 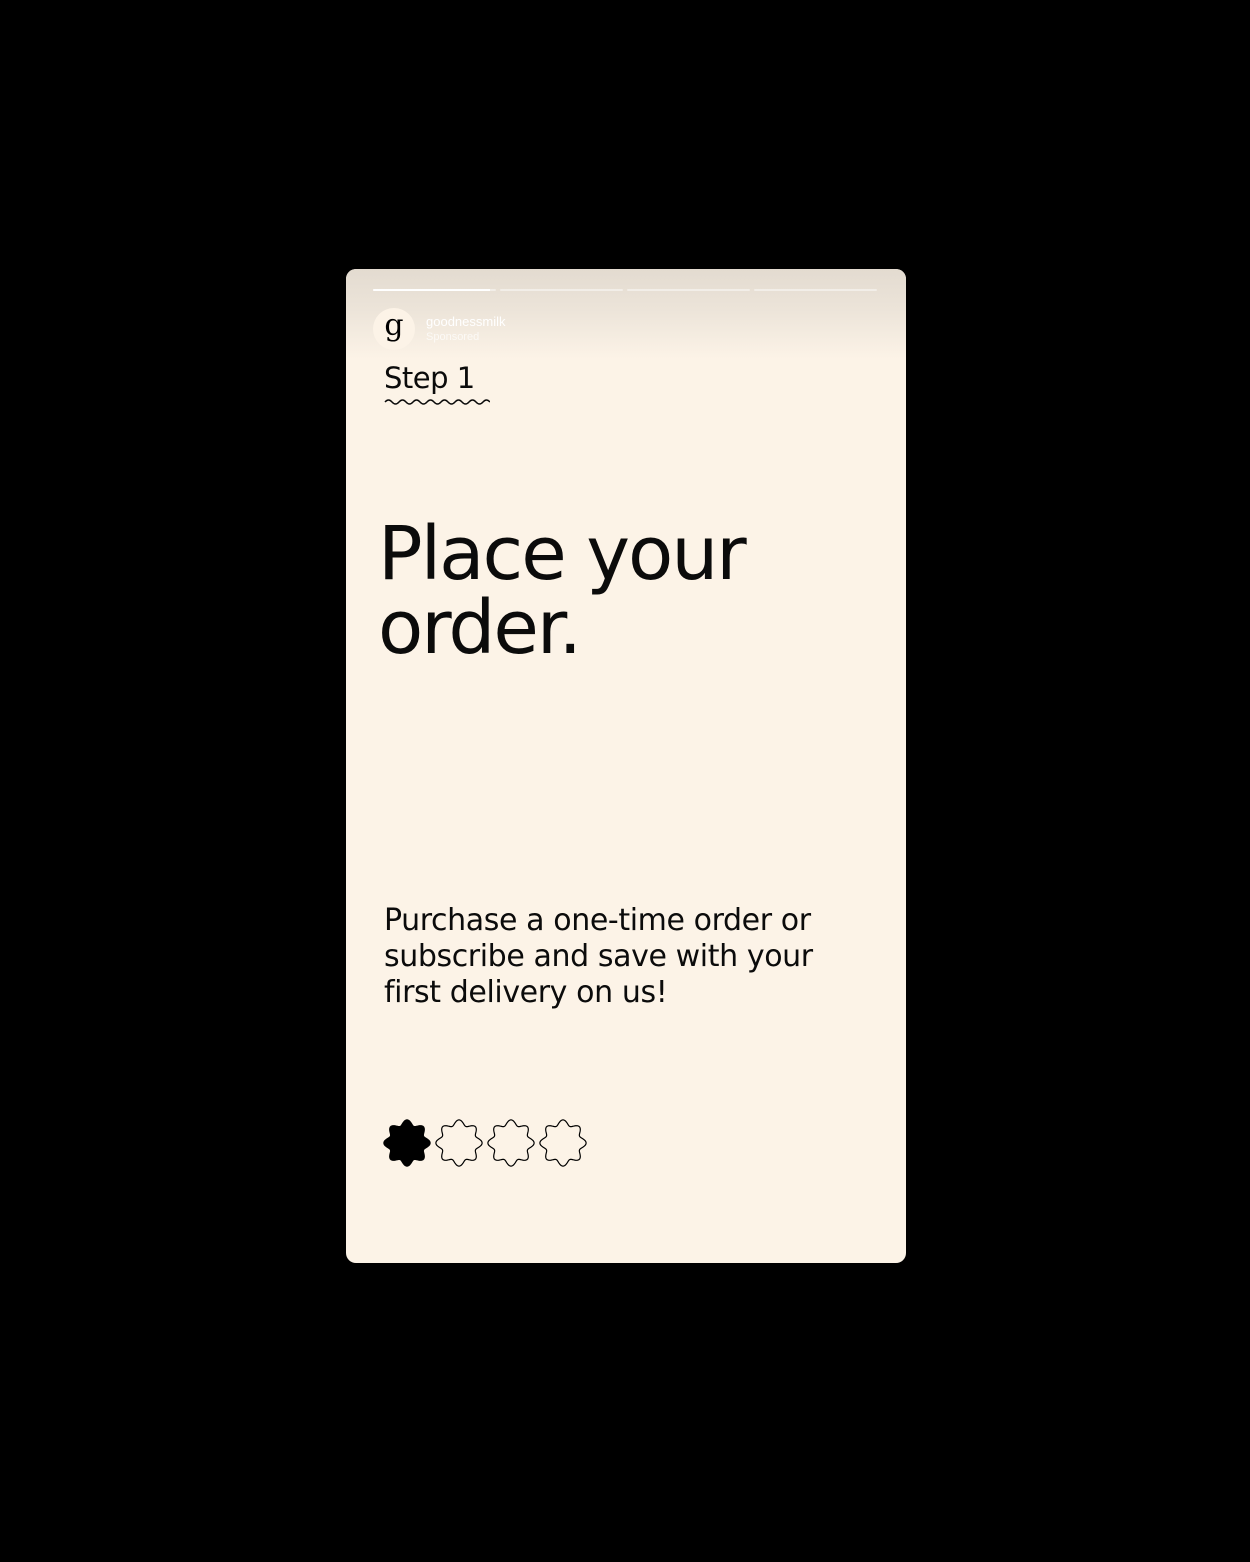 What do you see at coordinates (562, 591) in the screenshot?
I see `headline: Place your order.` at bounding box center [562, 591].